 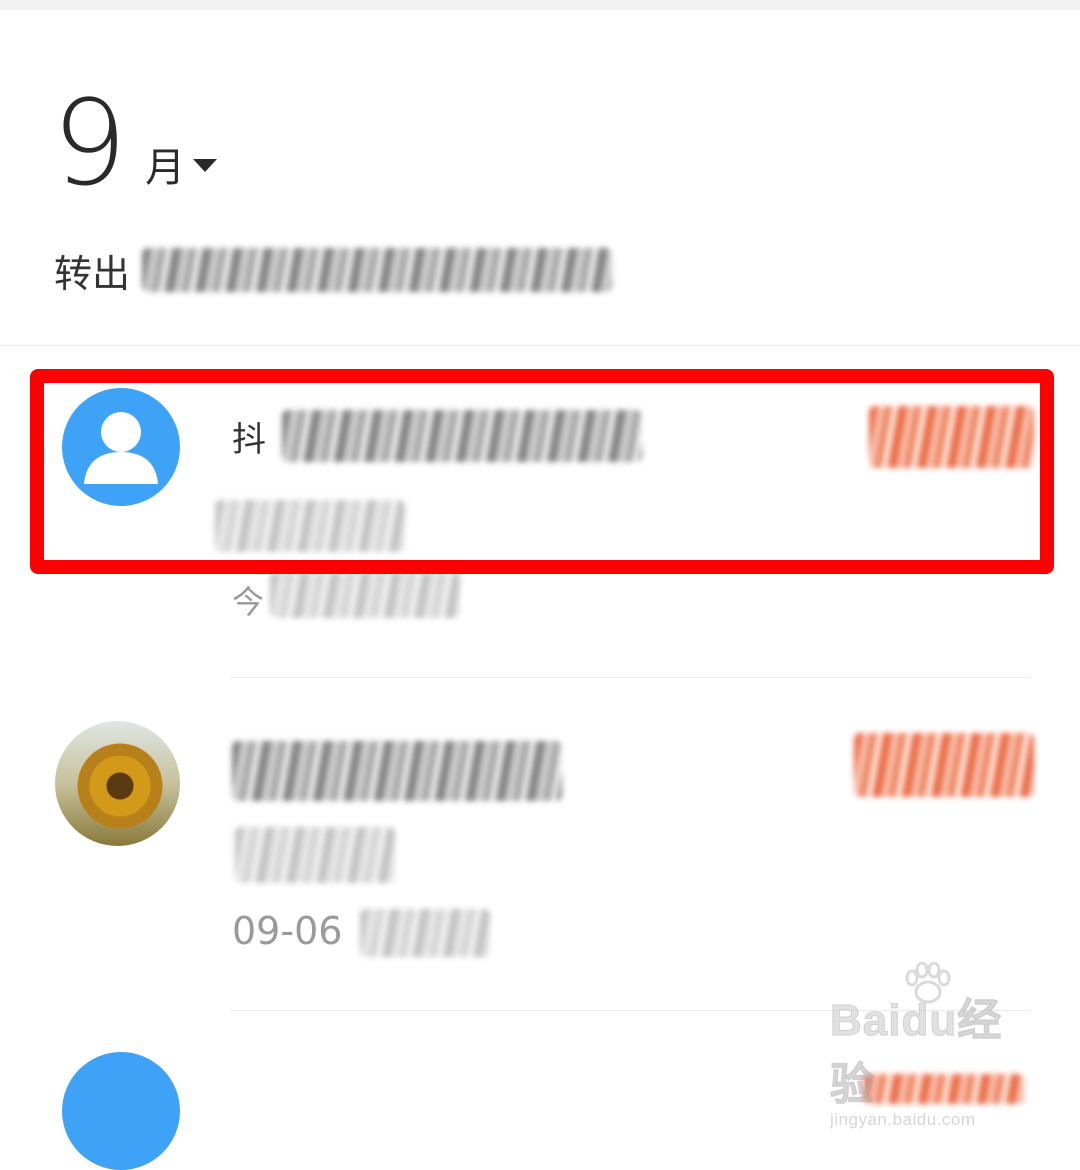 I want to click on watermark-url: jingyan.baidu.com, so click(x=903, y=1119).